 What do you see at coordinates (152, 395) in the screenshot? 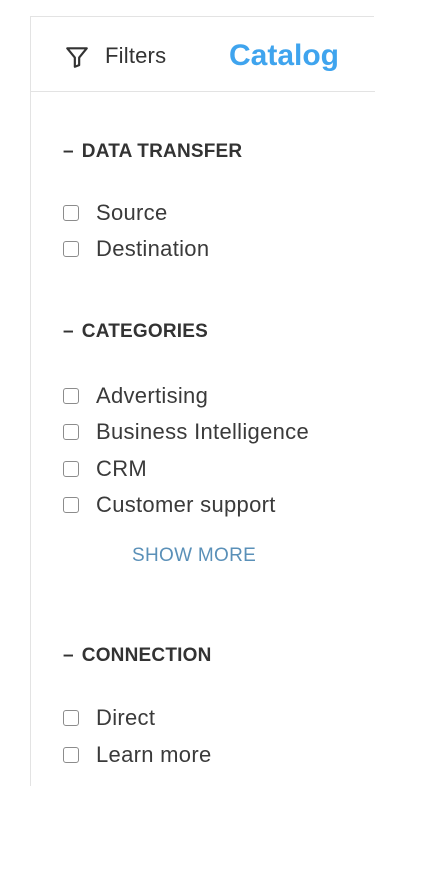
I see `option-label: Advertising` at bounding box center [152, 395].